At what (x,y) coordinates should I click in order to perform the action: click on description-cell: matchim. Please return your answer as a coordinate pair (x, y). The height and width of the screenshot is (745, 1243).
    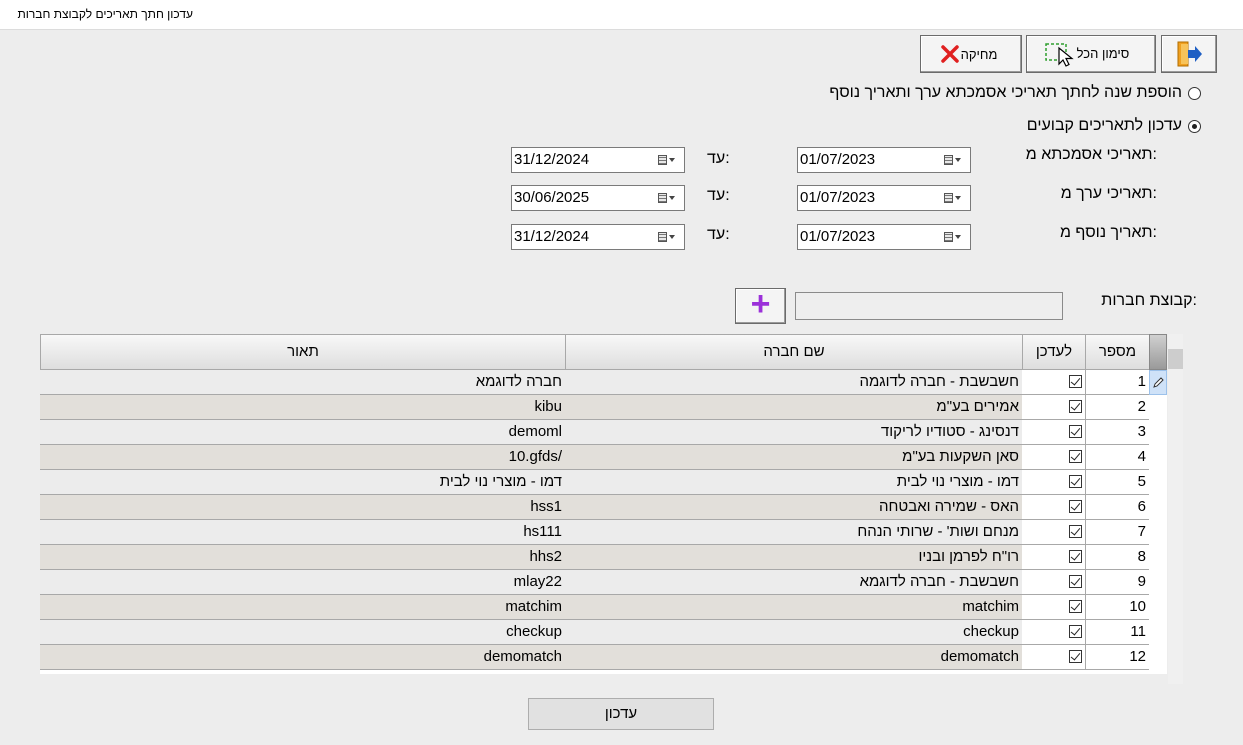
    Looking at the image, I should click on (303, 607).